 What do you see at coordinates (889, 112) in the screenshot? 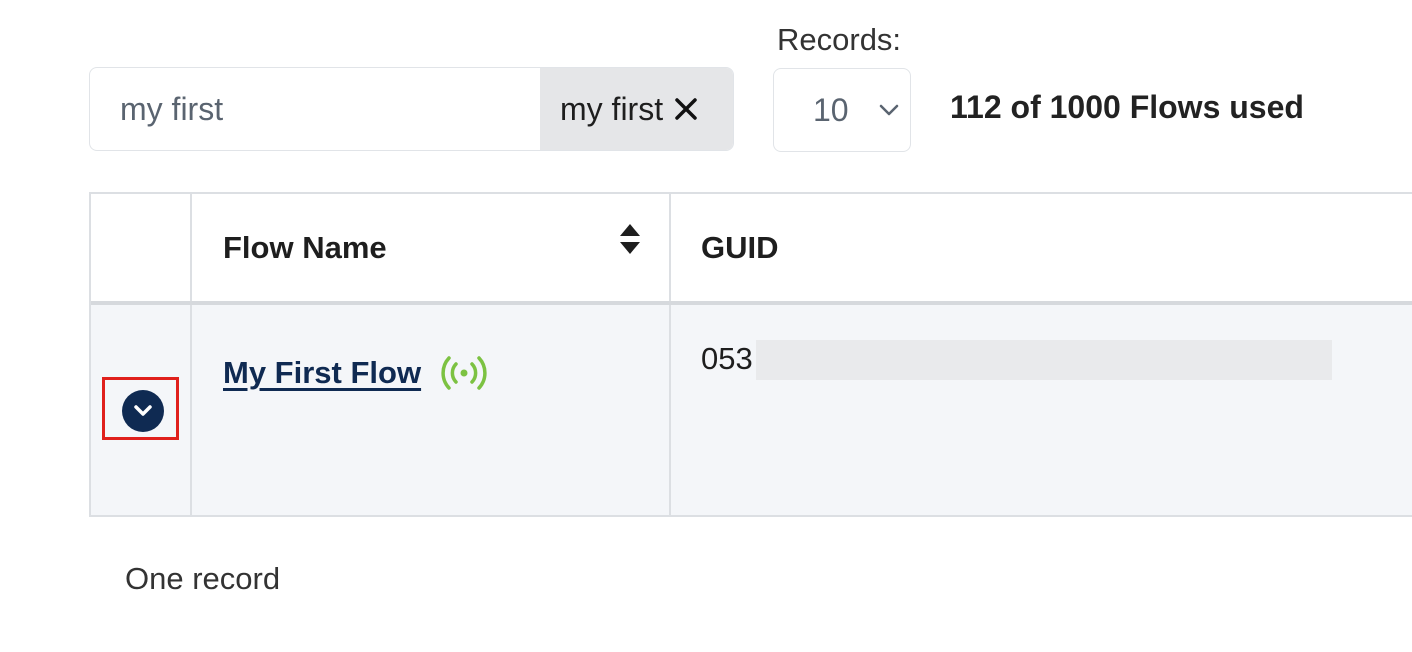
I see `chevron-down-icon` at bounding box center [889, 112].